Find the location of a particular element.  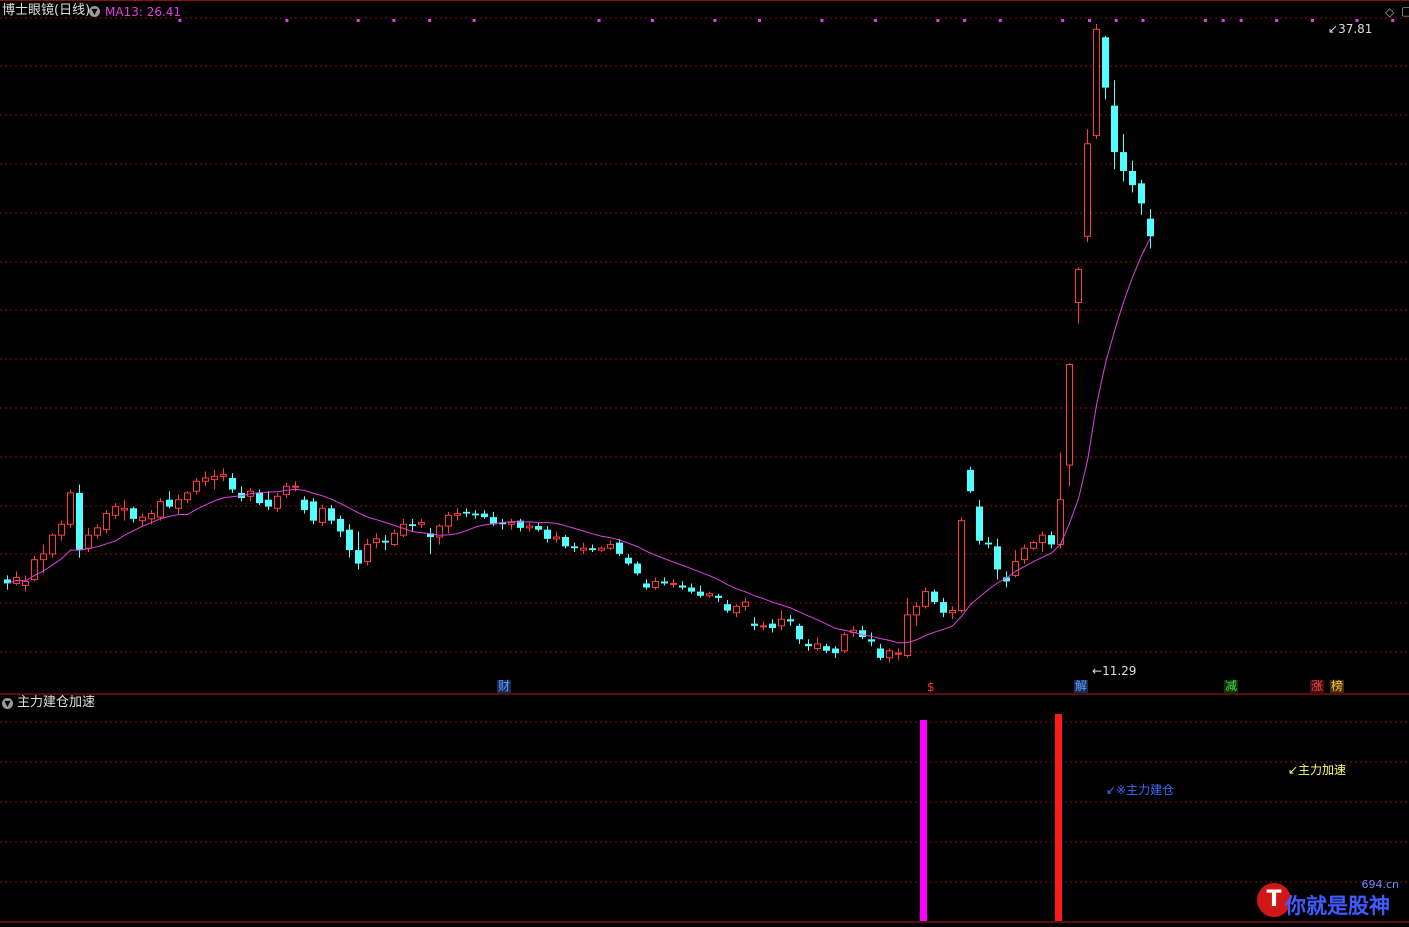

sub-panel-title: 主力建仓加速 is located at coordinates (56, 702).